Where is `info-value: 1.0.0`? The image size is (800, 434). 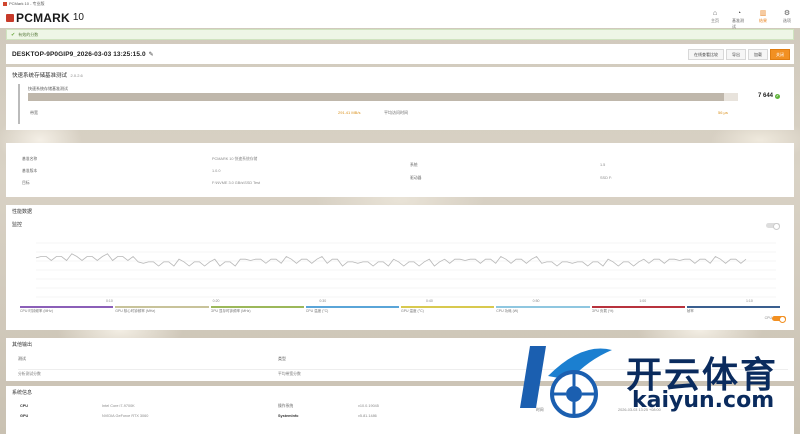 info-value: 1.0.0 is located at coordinates (216, 171).